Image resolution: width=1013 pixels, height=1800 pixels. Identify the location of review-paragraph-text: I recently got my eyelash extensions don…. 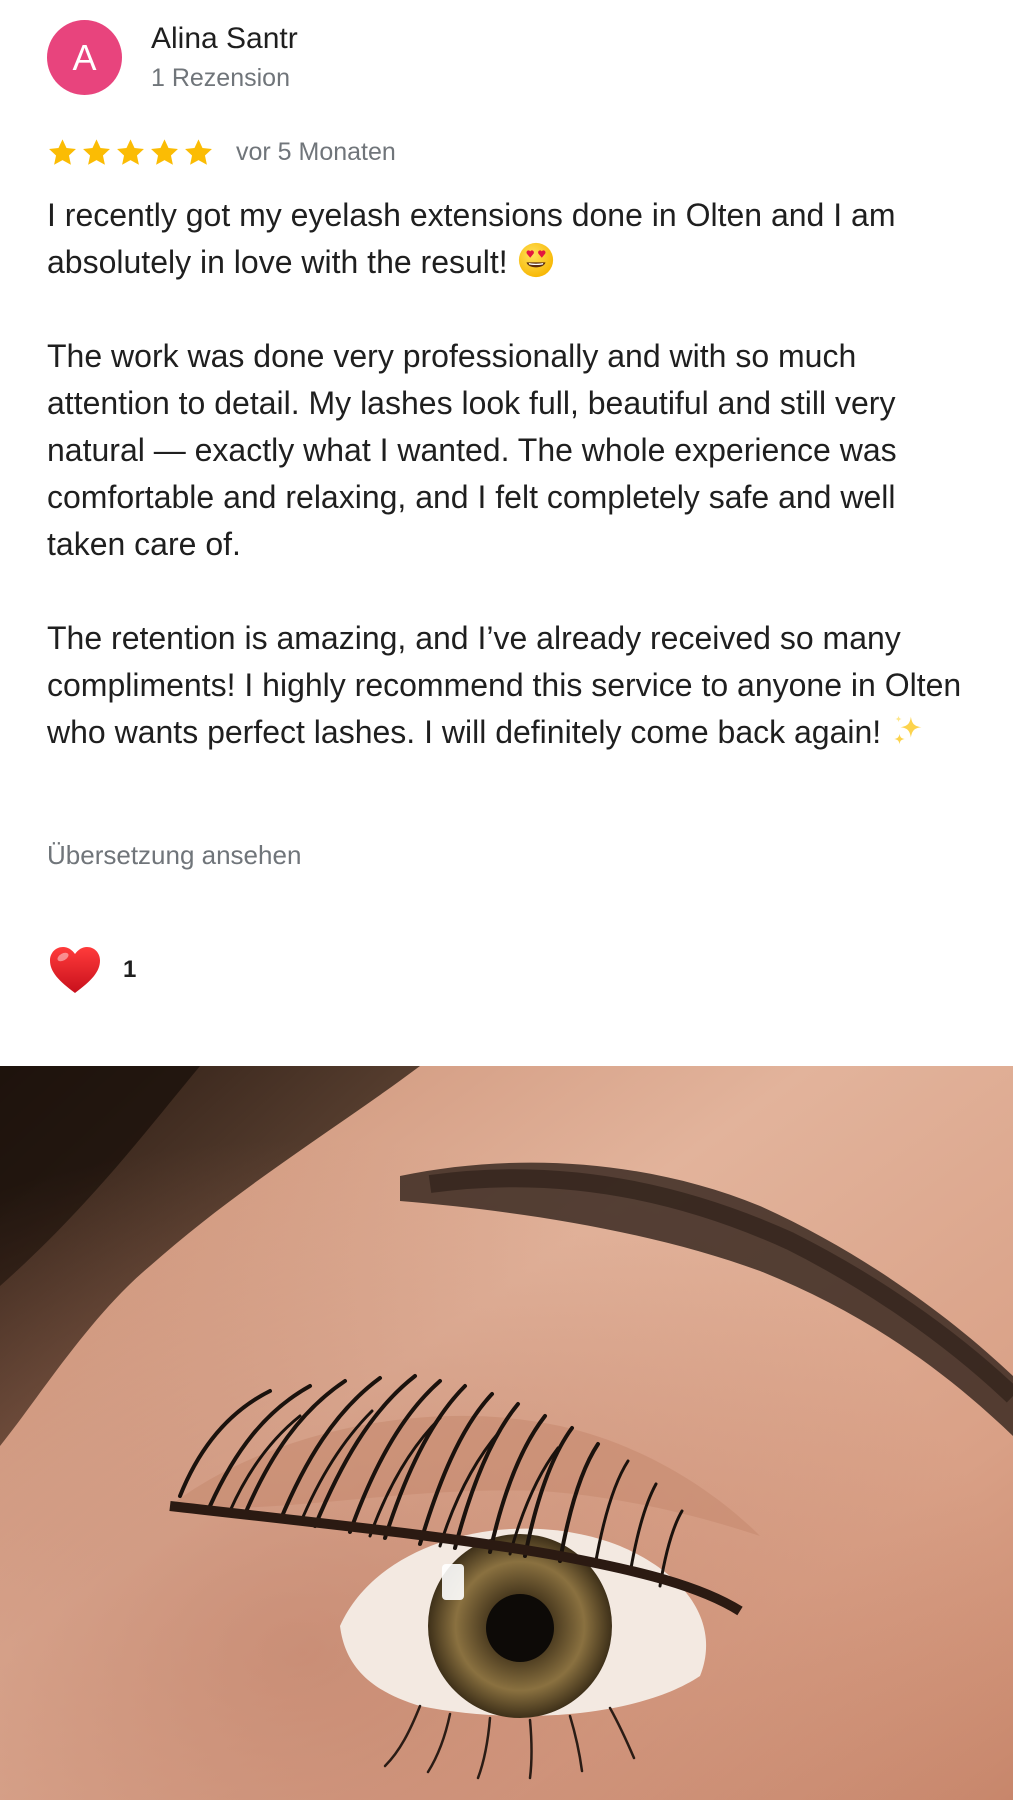
(471, 238).